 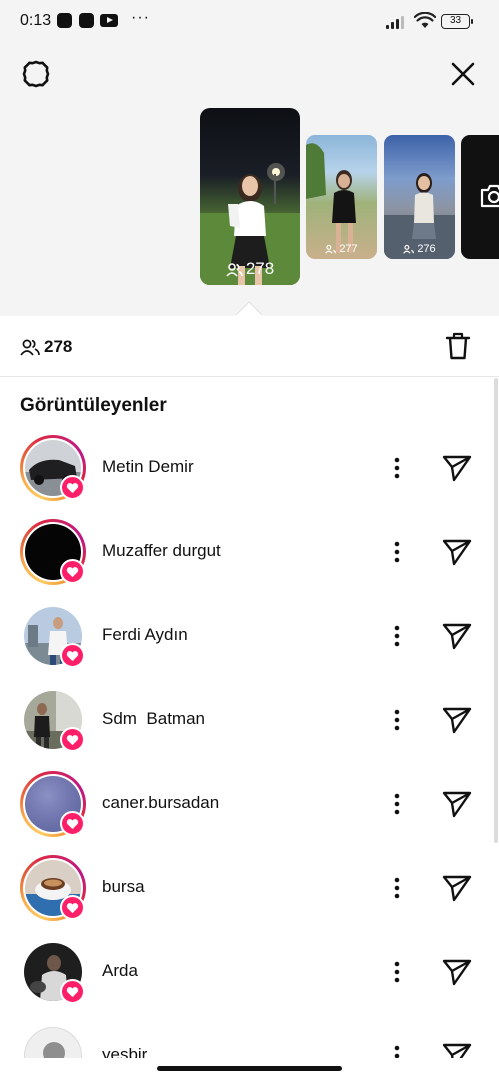 What do you see at coordinates (249, 346) in the screenshot?
I see `viewer-summary-bar: 278` at bounding box center [249, 346].